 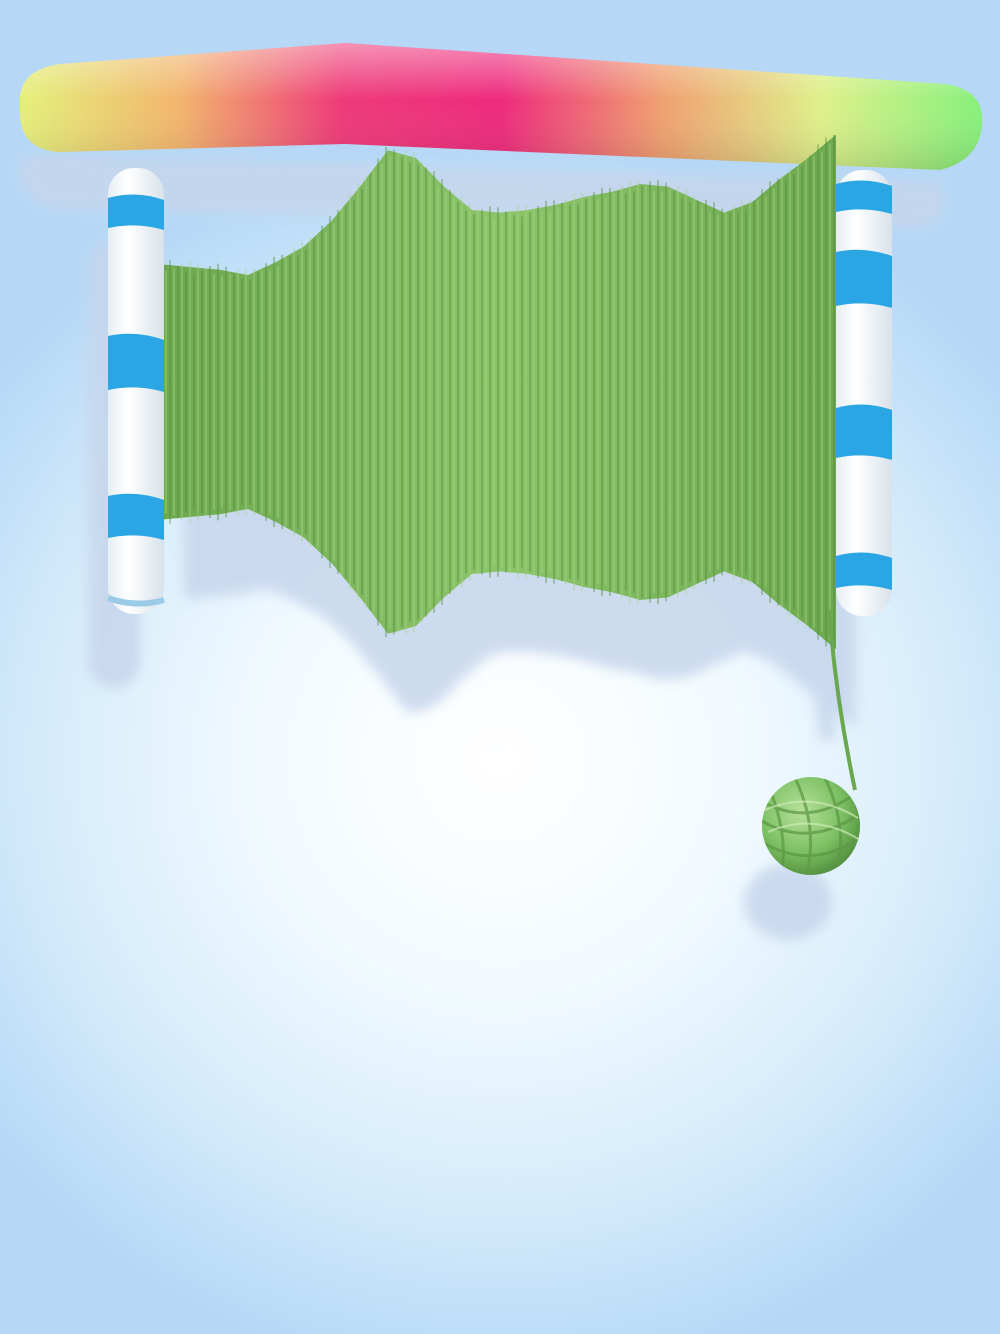 What do you see at coordinates (501, 106) in the screenshot?
I see `color-gradient-bar` at bounding box center [501, 106].